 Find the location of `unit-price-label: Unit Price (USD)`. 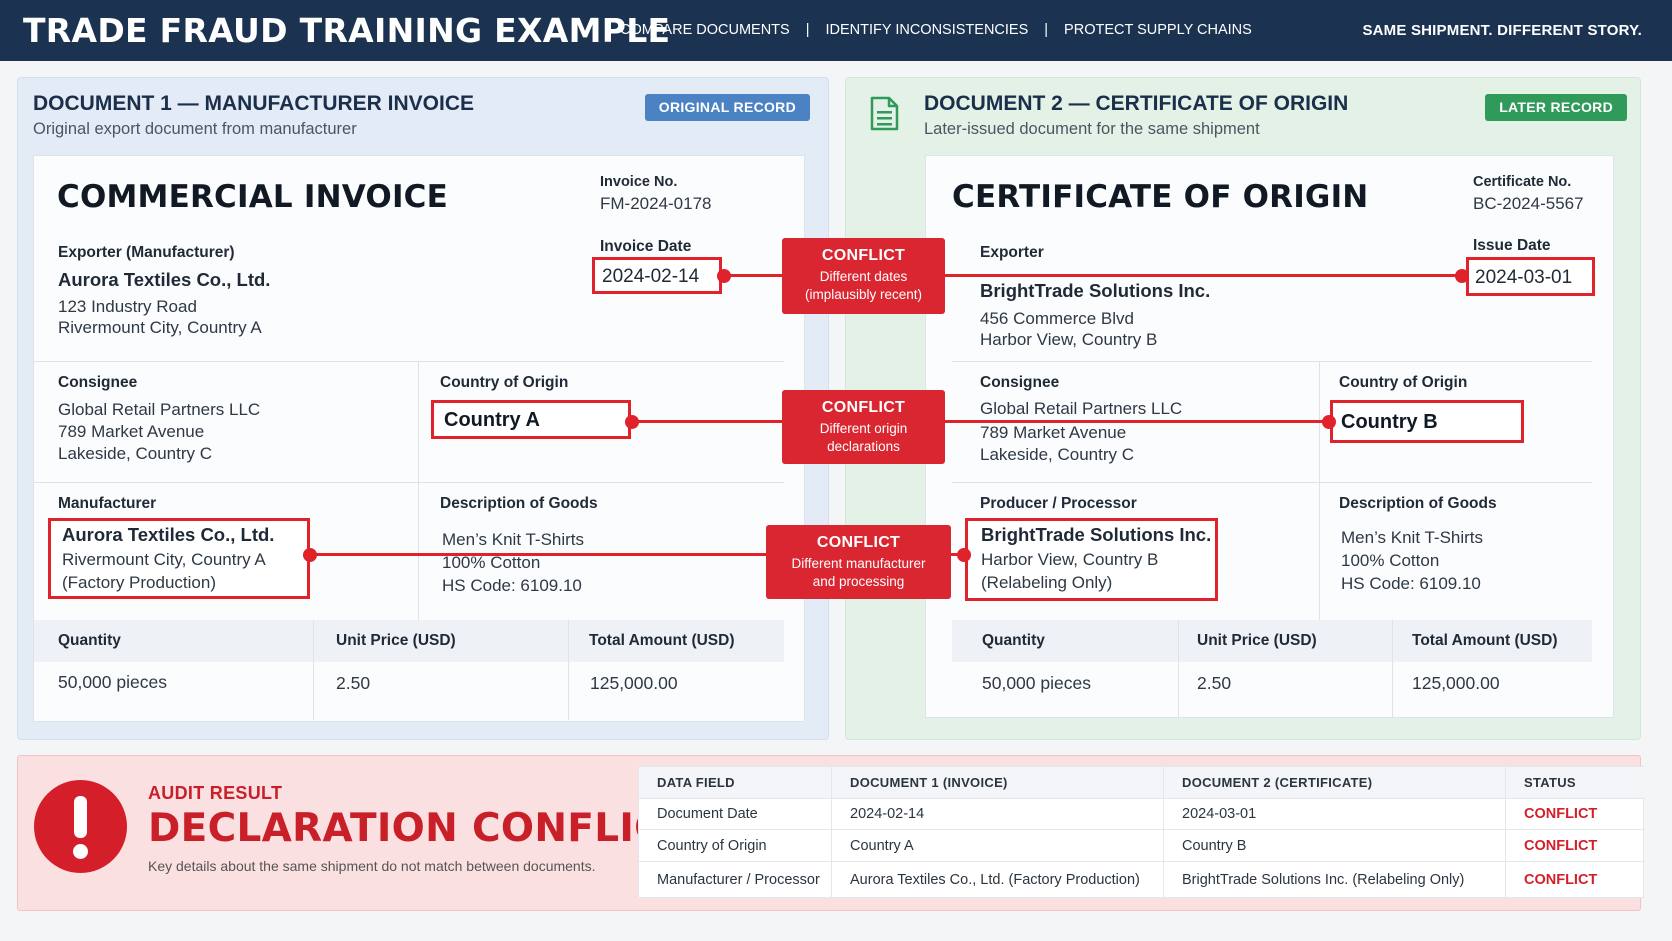

unit-price-label: Unit Price (USD) is located at coordinates (396, 640).